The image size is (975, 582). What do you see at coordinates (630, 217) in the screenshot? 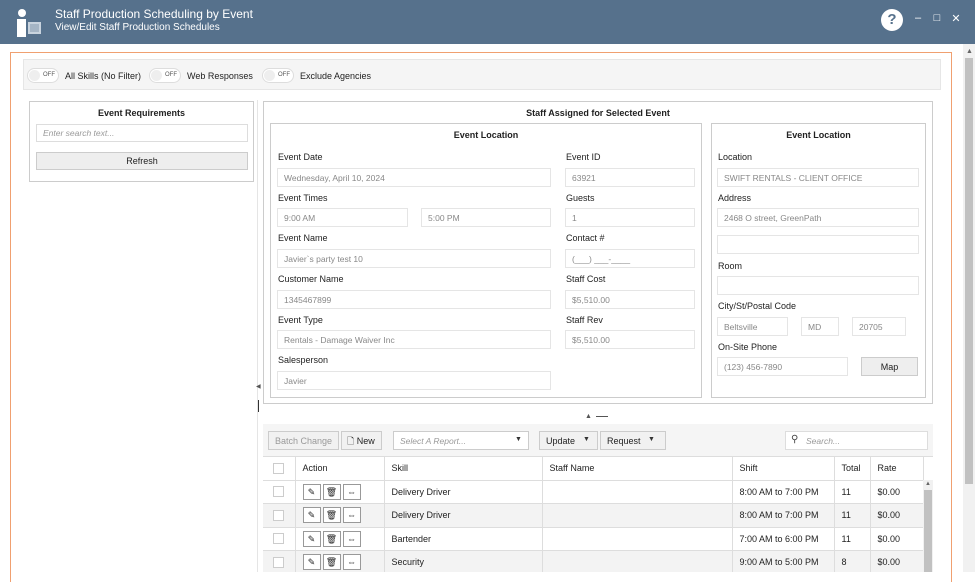
I see `guests-field: 1` at bounding box center [630, 217].